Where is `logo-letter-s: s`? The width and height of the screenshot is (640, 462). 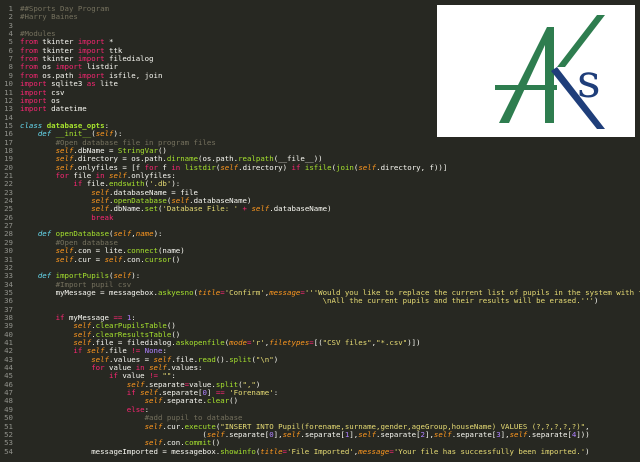 logo-letter-s: s is located at coordinates (589, 81).